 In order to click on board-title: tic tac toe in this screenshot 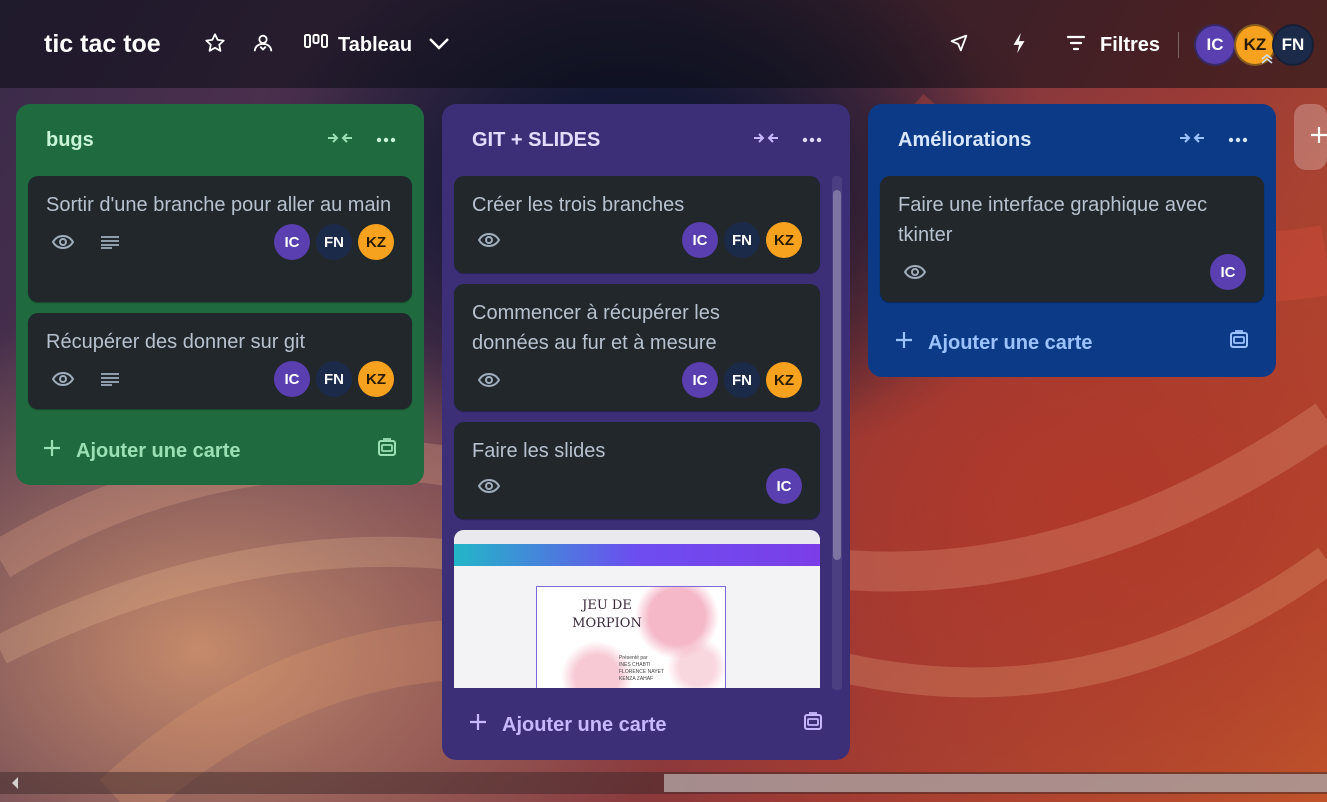, I will do `click(102, 44)`.